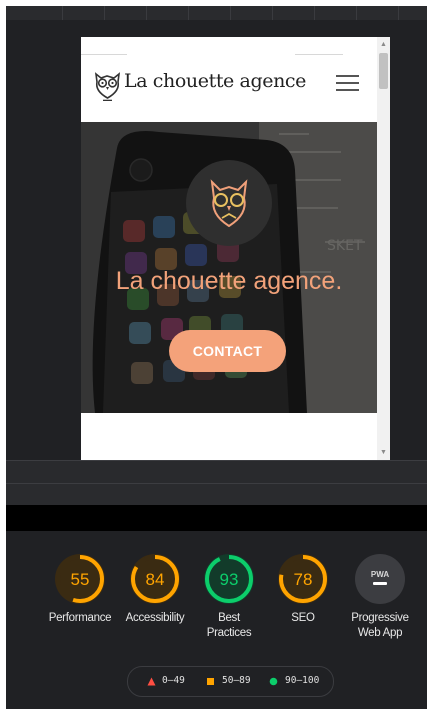 This screenshot has height=709, width=427. What do you see at coordinates (273, 681) in the screenshot?
I see `pass-circle-icon` at bounding box center [273, 681].